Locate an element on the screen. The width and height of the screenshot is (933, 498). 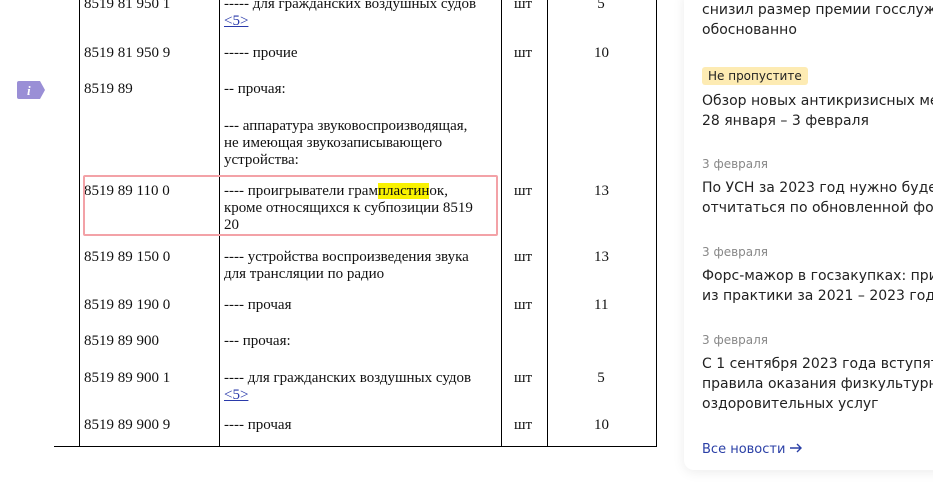
dont-miss-badge: Не пропустите is located at coordinates (755, 76).